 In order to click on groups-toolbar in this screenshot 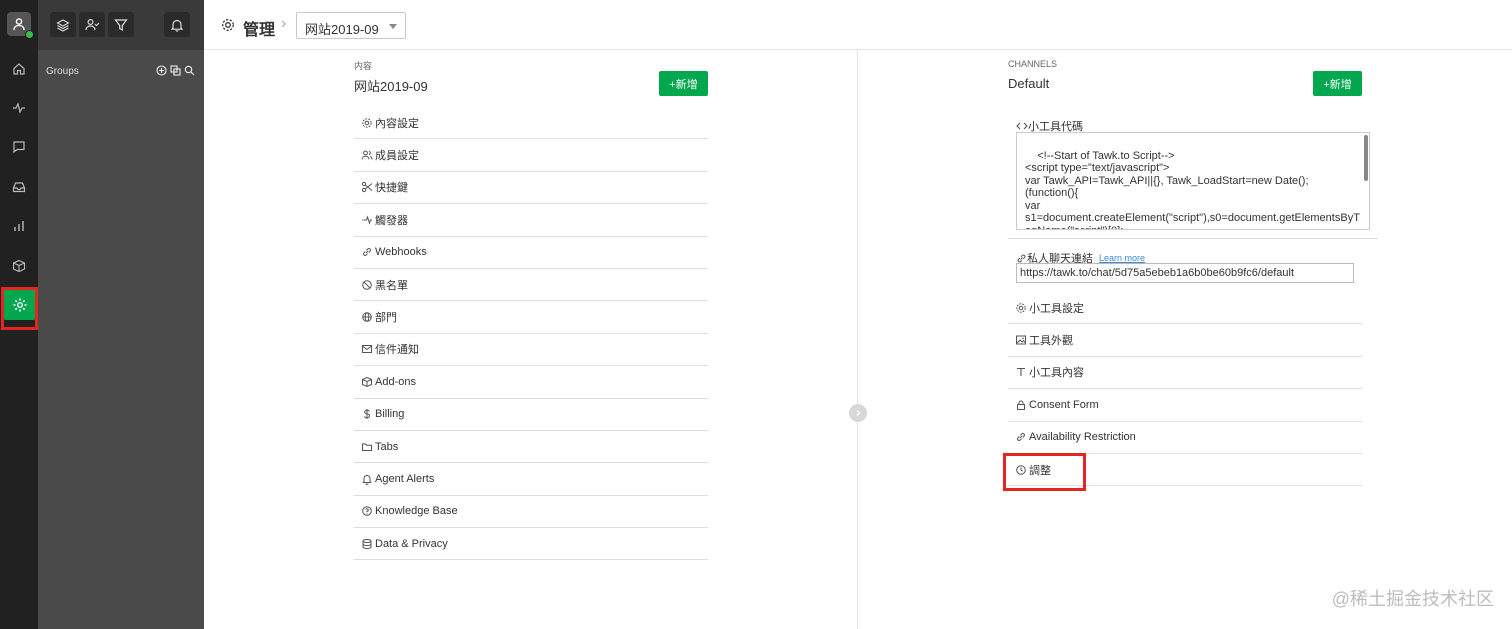, I will do `click(121, 25)`.